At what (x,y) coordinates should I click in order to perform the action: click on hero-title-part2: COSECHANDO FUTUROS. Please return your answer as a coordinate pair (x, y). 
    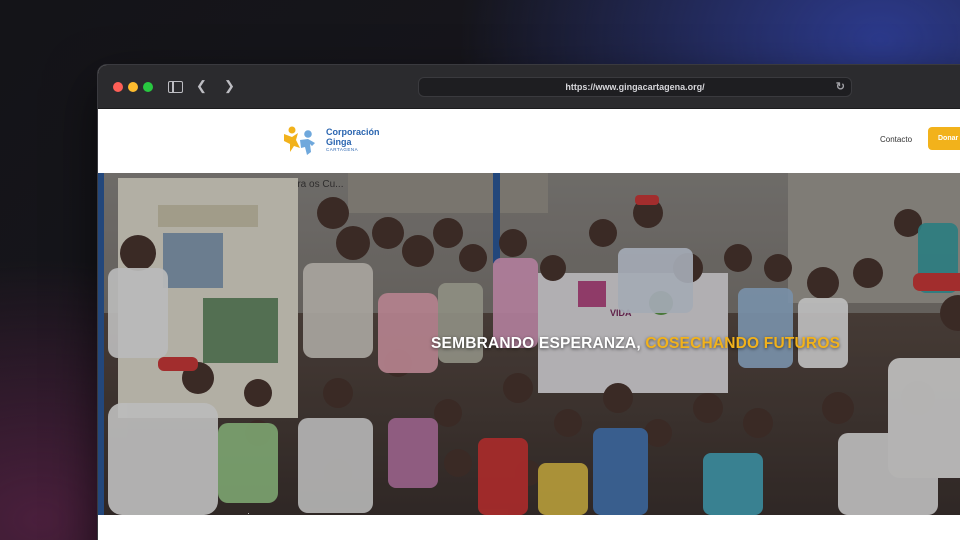
    Looking at the image, I should click on (743, 343).